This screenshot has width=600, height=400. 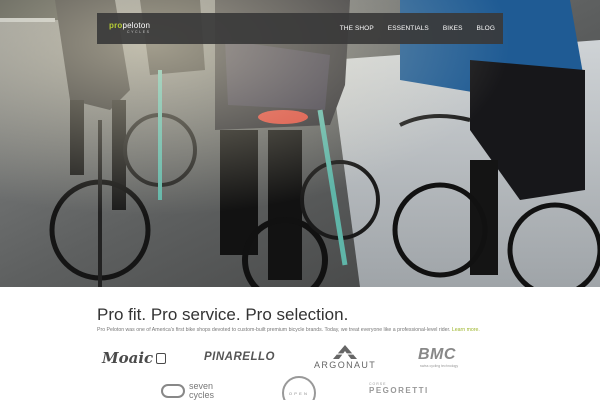 What do you see at coordinates (187, 390) in the screenshot?
I see `brand-logo-seven-cycles: seven cycles` at bounding box center [187, 390].